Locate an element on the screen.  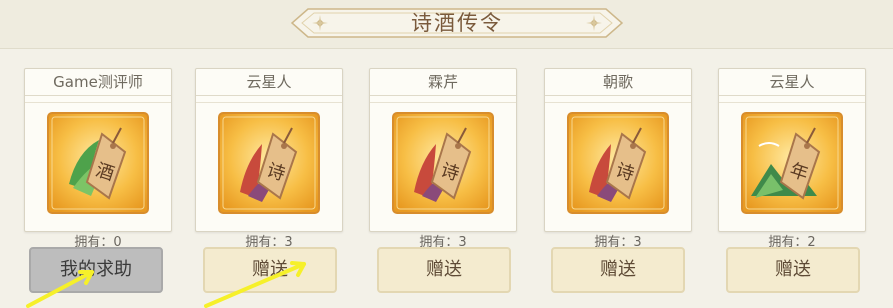
title-bar: 诗酒传令 is located at coordinates (457, 23).